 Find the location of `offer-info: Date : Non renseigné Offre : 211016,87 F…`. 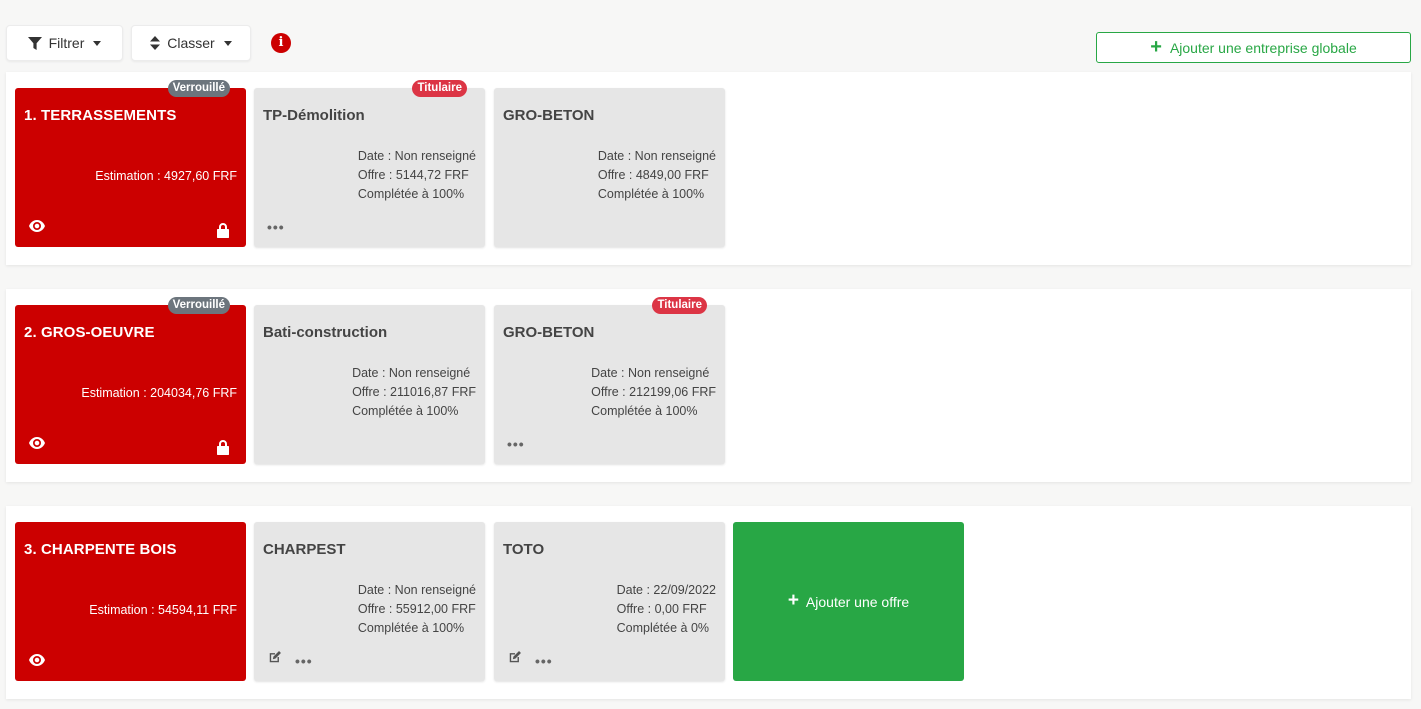

offer-info: Date : Non renseigné Offre : 211016,87 F… is located at coordinates (414, 392).